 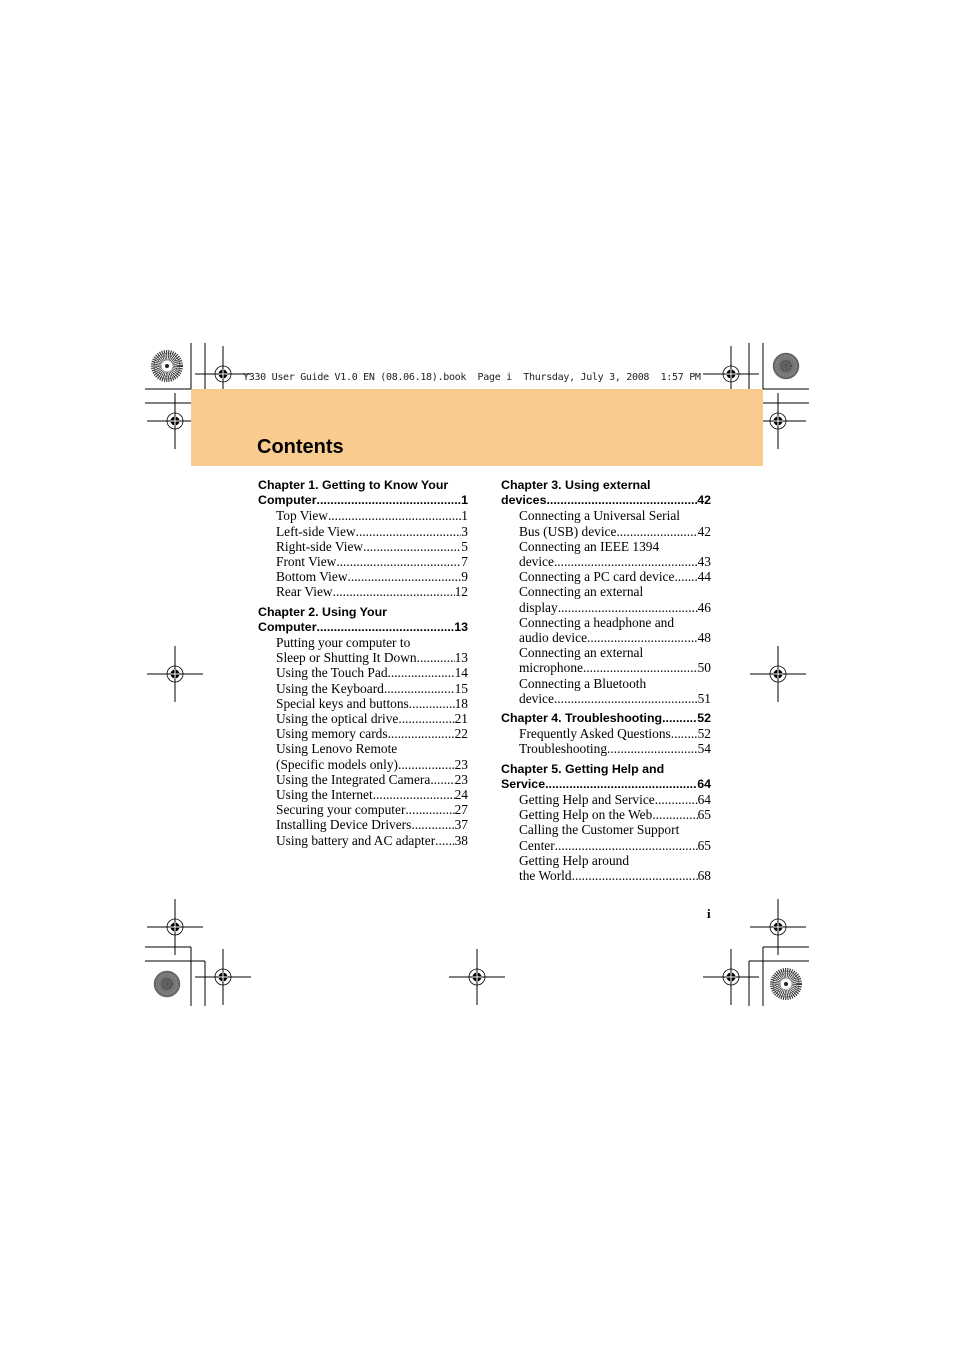 I want to click on section-title-text: Bottom View, so click(x=312, y=577).